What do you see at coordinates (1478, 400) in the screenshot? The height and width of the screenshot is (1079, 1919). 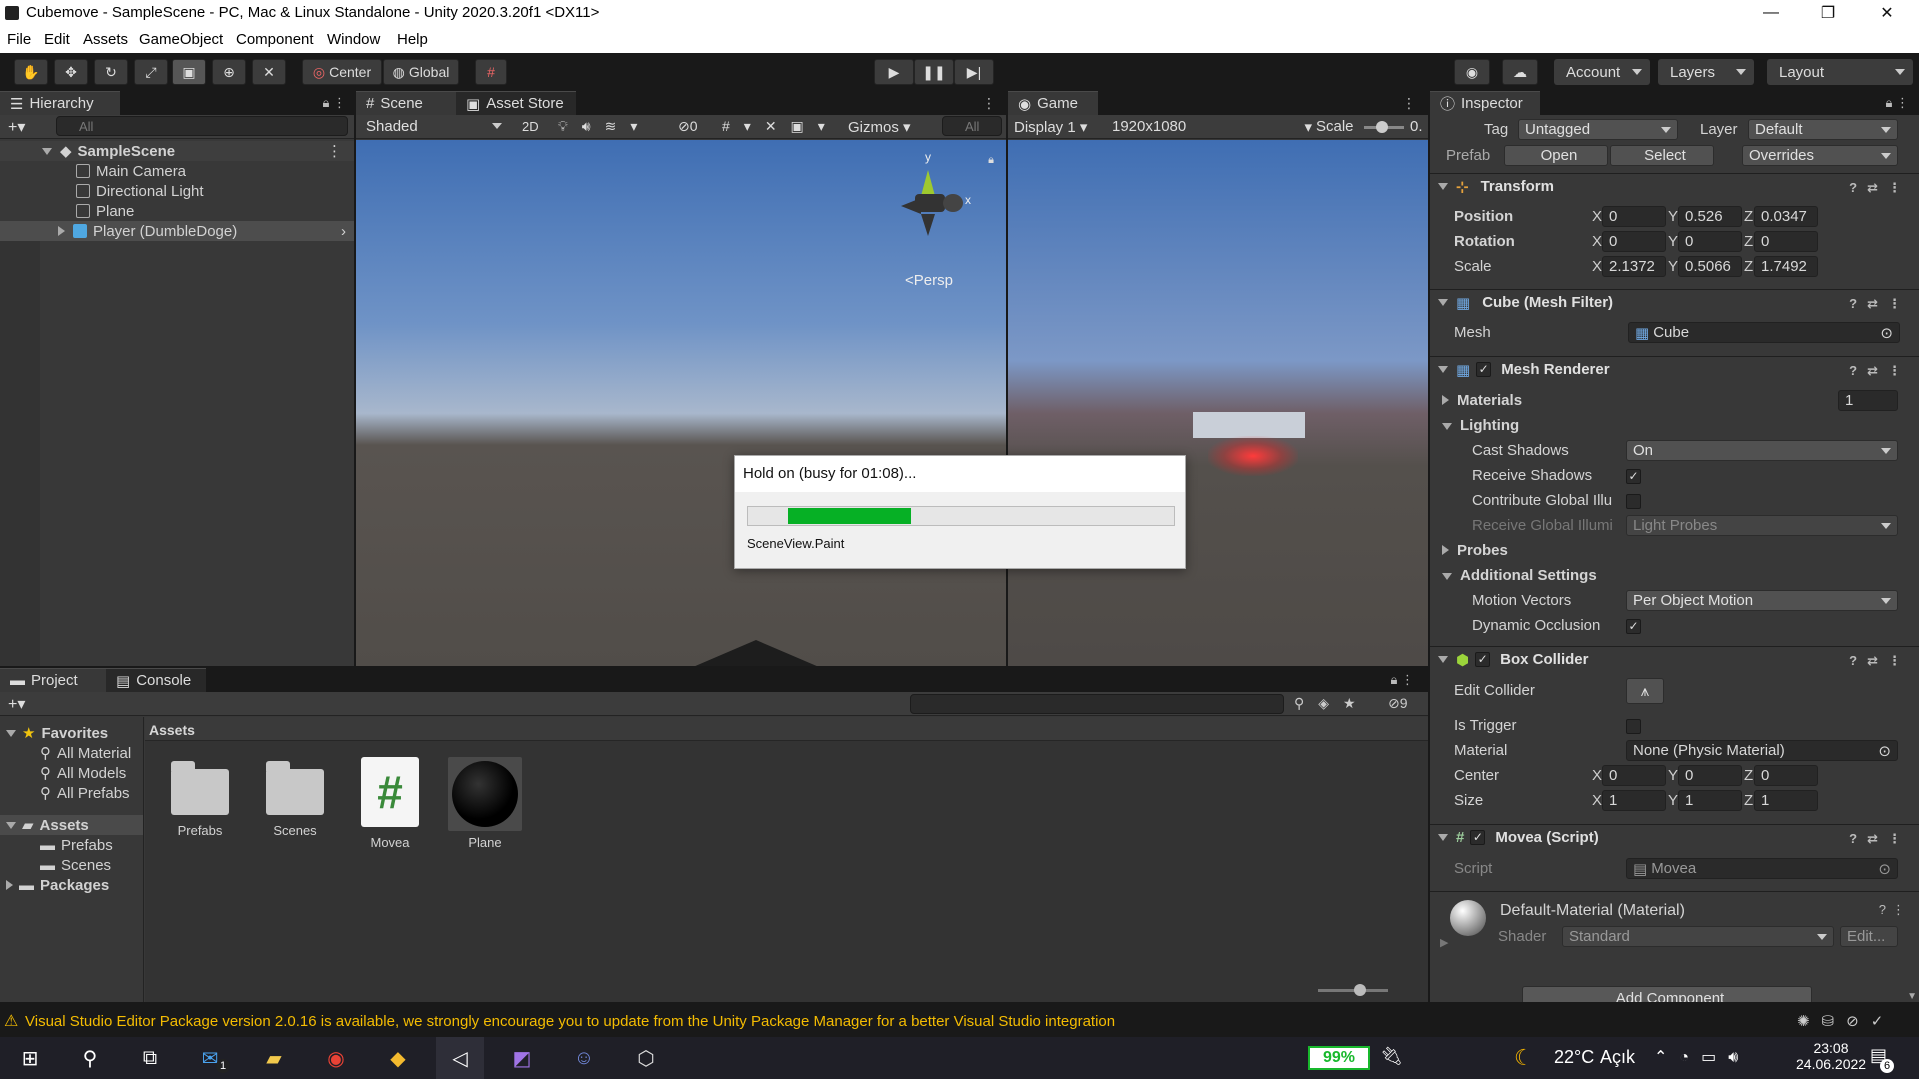 I see `materials-foldout: Materials` at bounding box center [1478, 400].